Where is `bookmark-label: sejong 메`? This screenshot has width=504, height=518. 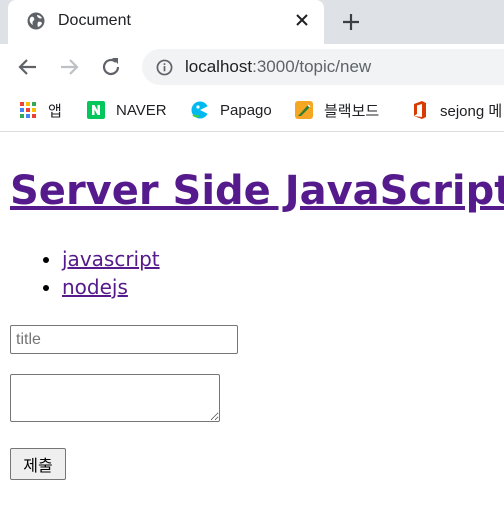 bookmark-label: sejong 메 is located at coordinates (471, 111).